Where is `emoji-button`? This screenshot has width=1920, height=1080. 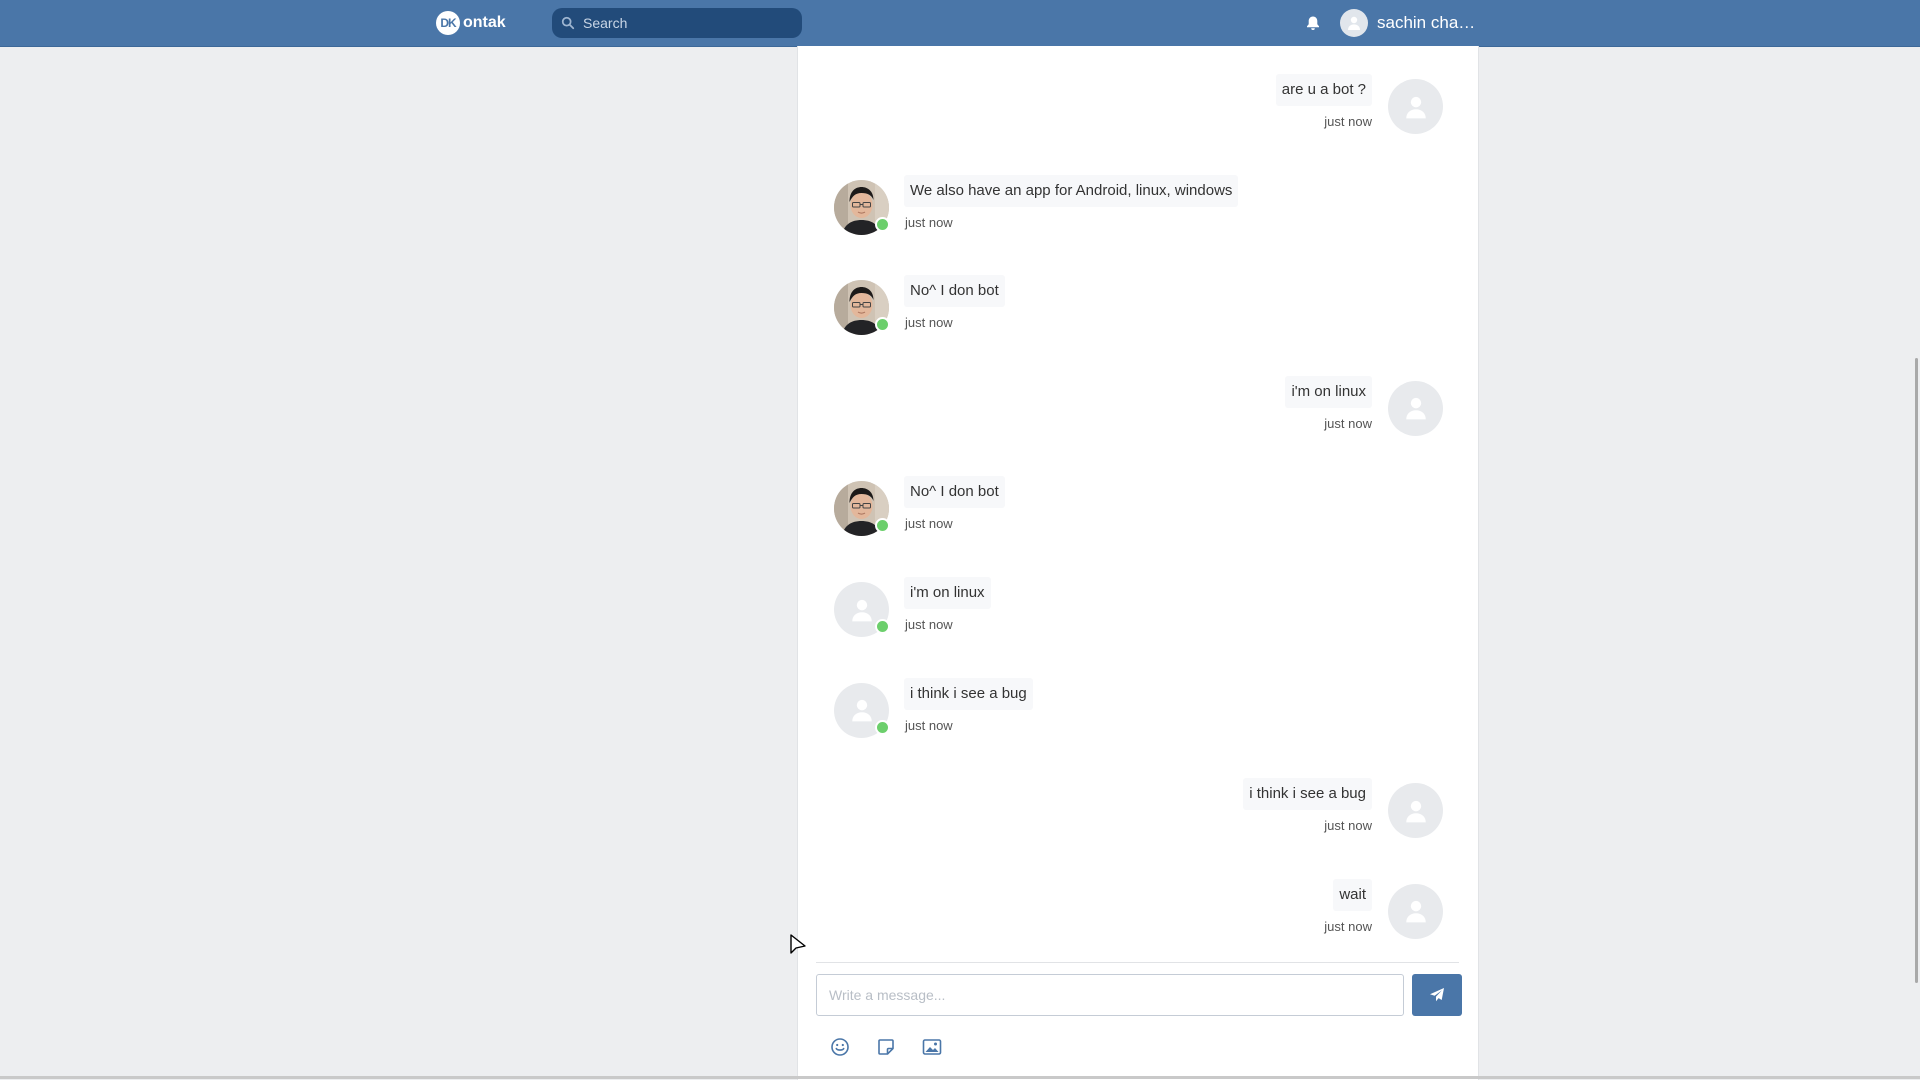
emoji-button is located at coordinates (840, 1047).